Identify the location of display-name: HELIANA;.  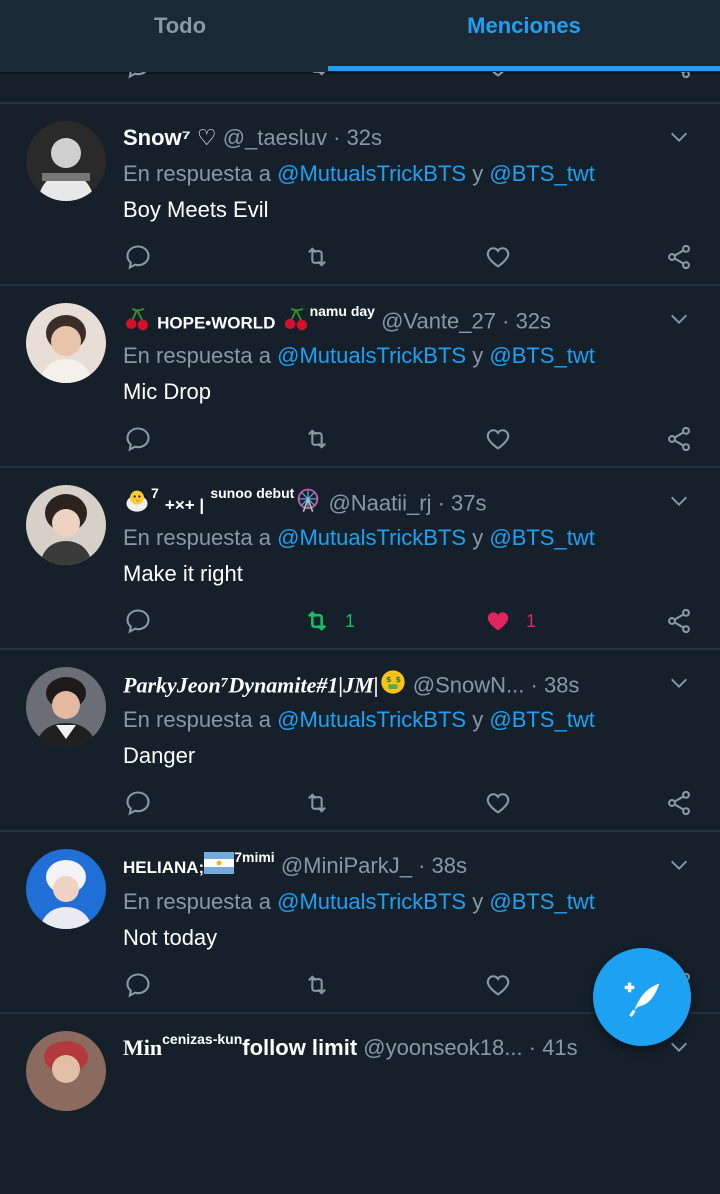
(163, 867).